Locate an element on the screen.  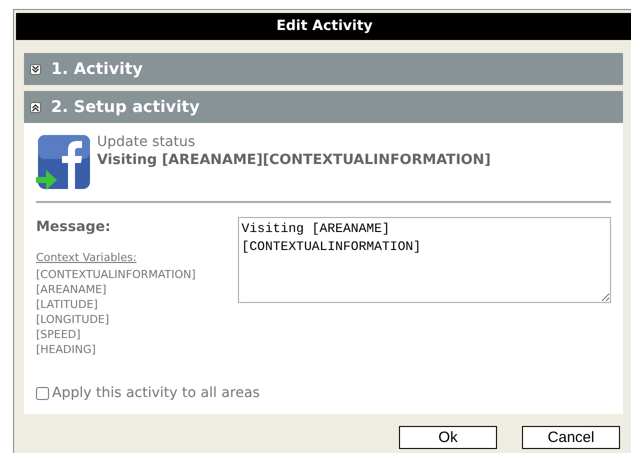
context-variable: [AREANAME] is located at coordinates (72, 289).